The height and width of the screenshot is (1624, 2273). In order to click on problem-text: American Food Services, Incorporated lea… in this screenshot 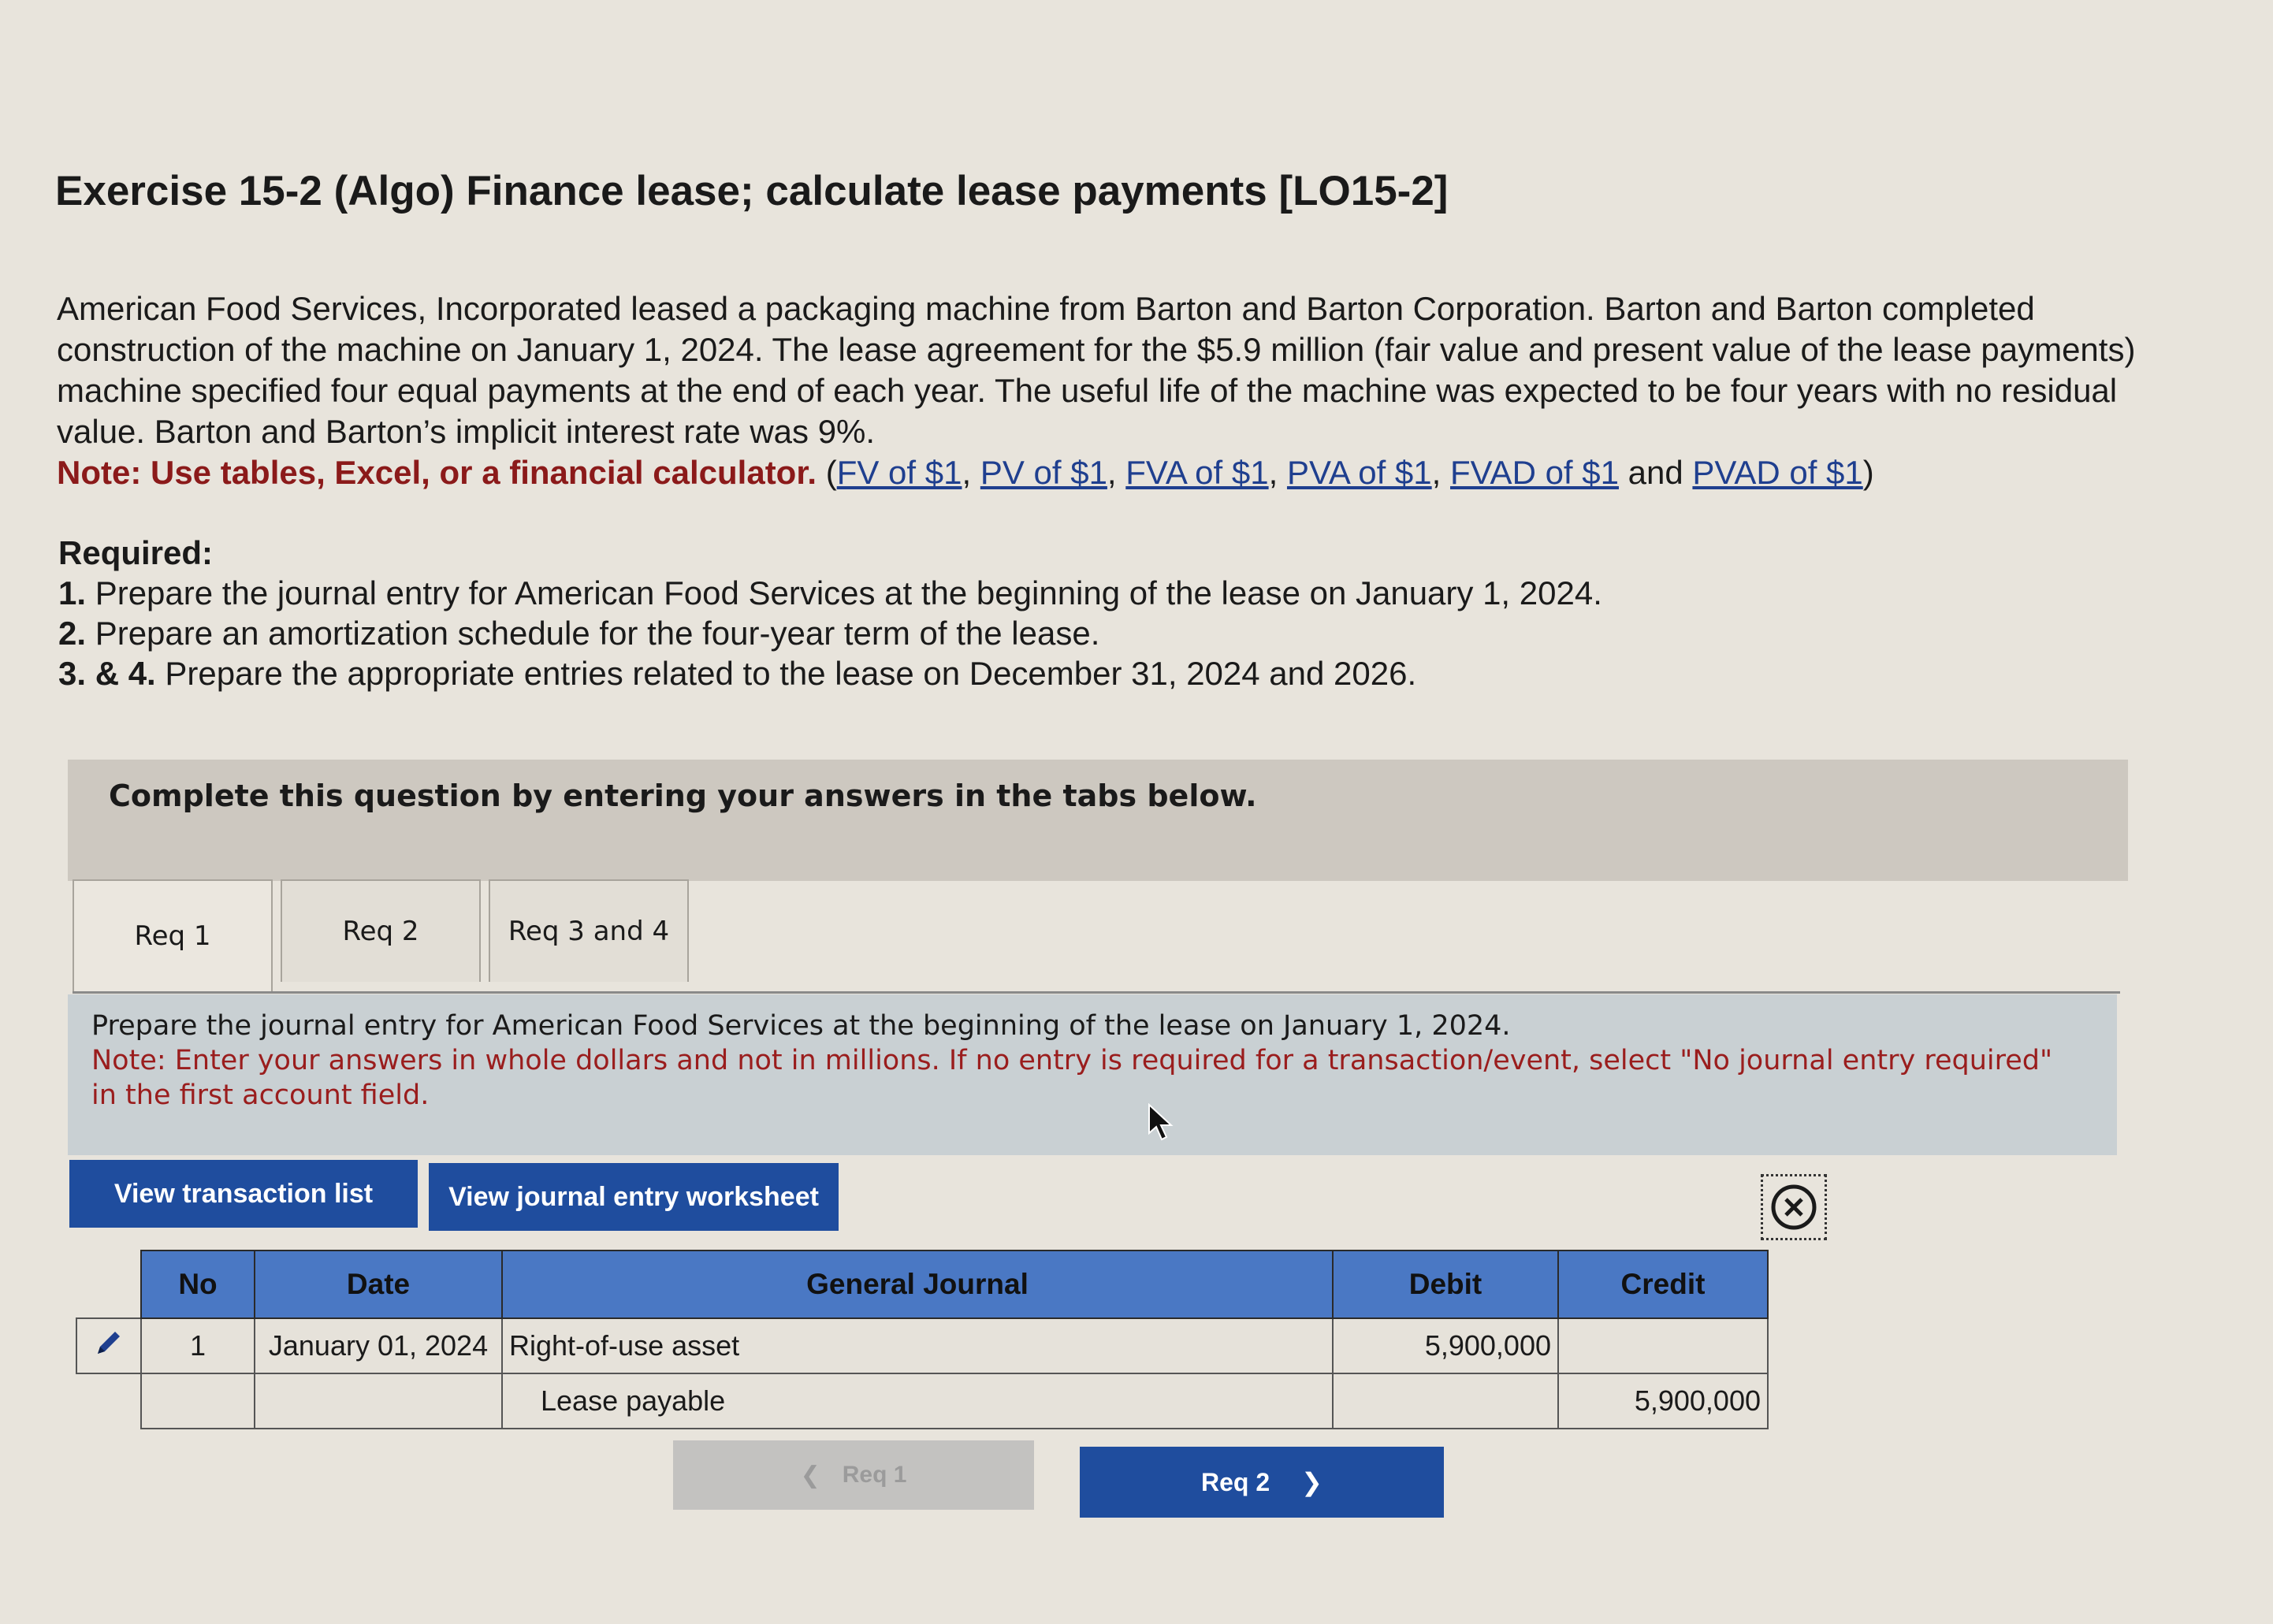, I will do `click(1096, 370)`.